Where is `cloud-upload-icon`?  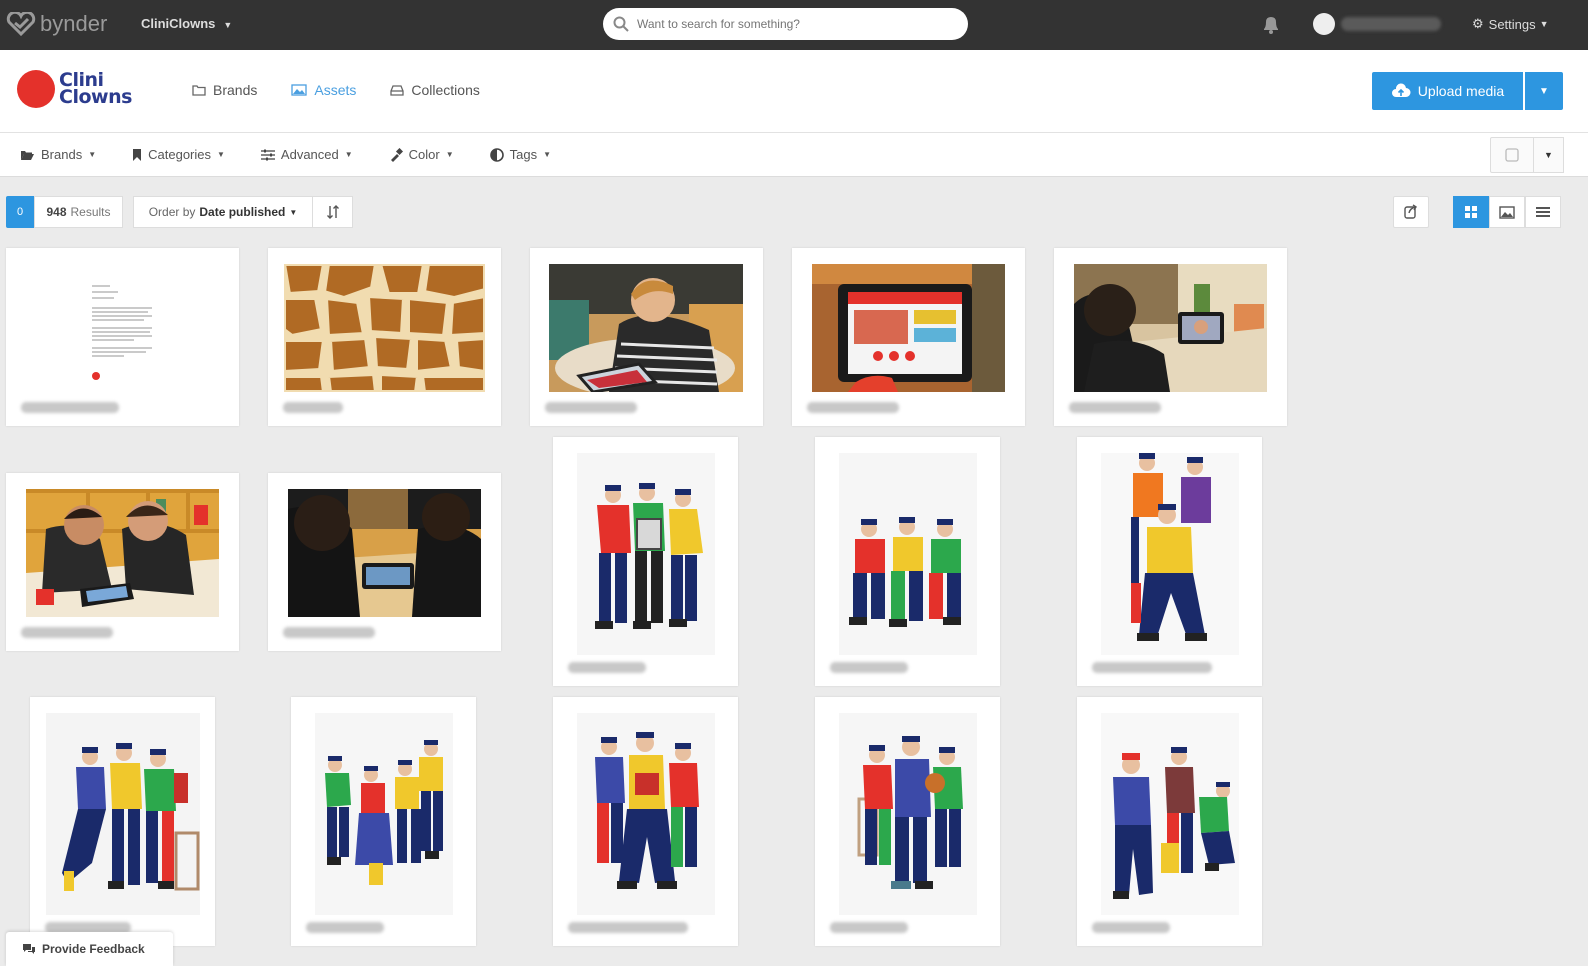
cloud-upload-icon is located at coordinates (1401, 90).